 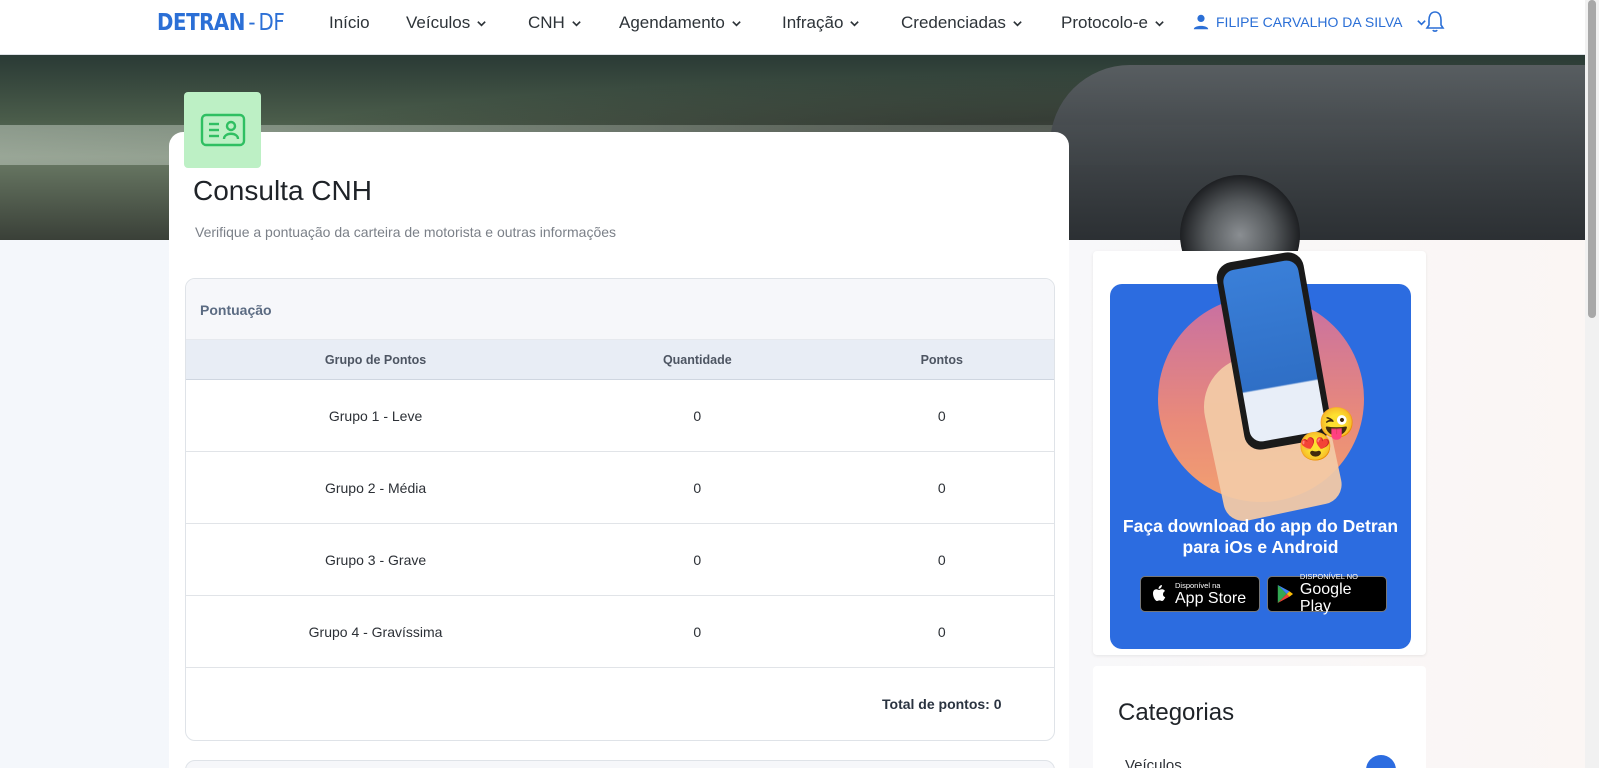 I want to click on page-title: Consulta CNH, so click(x=282, y=190).